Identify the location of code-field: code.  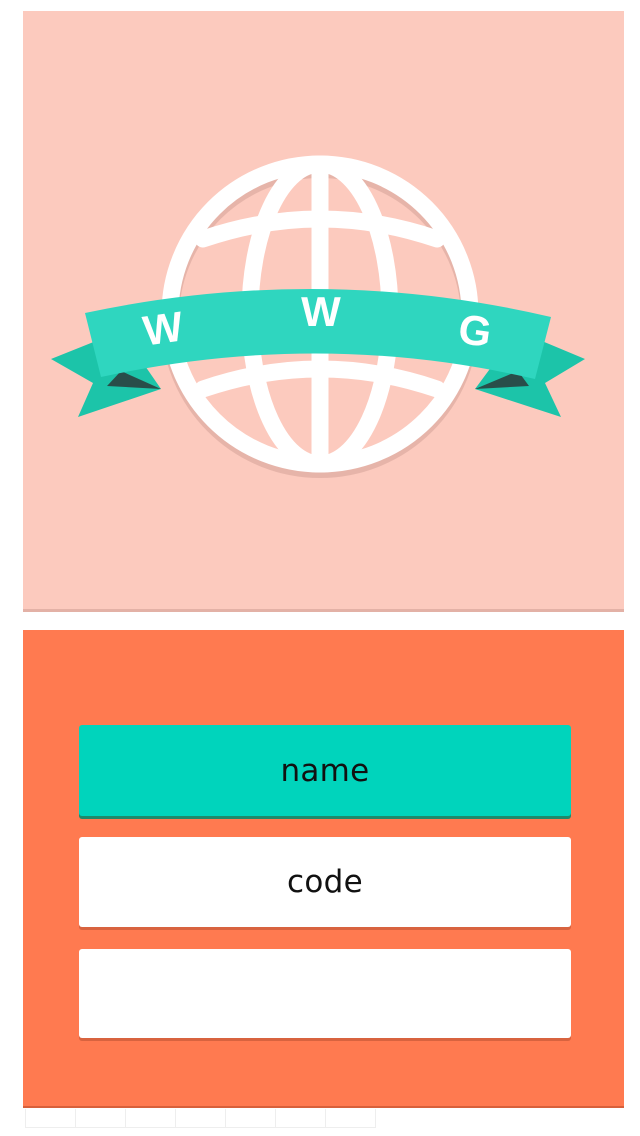
(325, 882).